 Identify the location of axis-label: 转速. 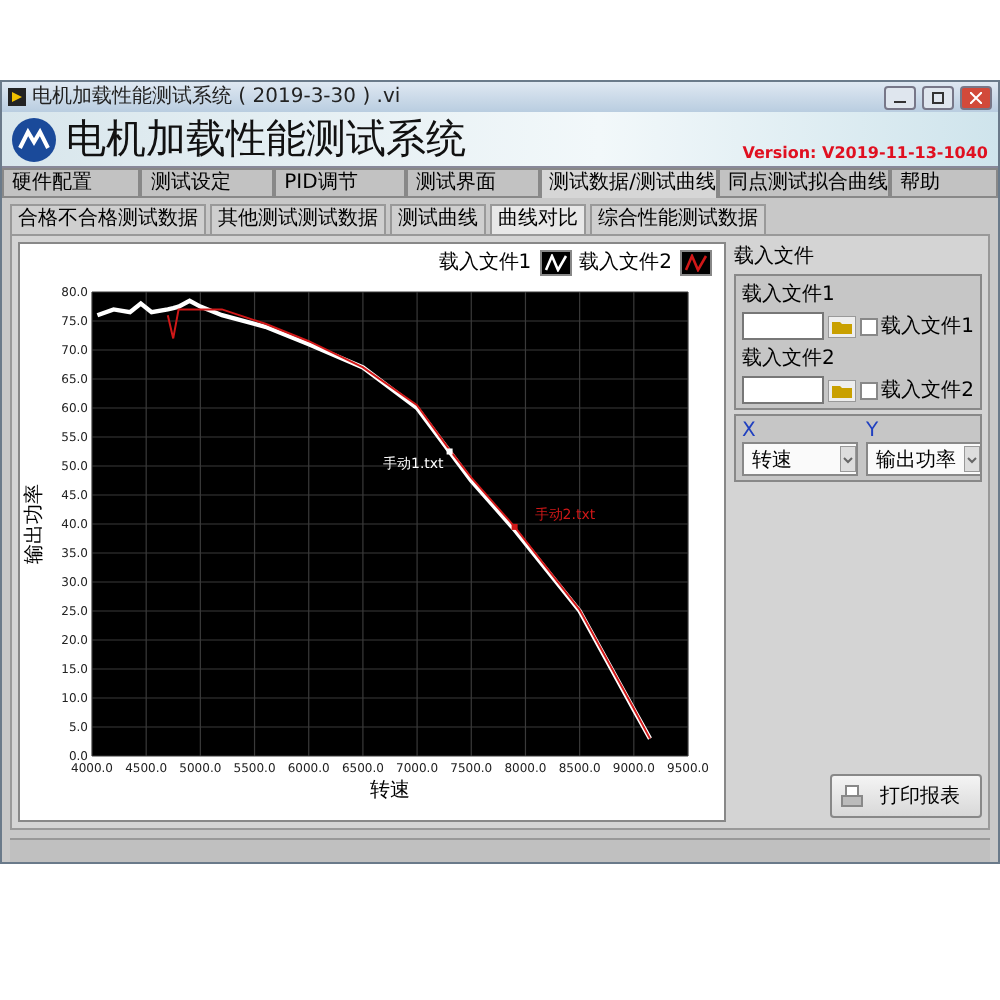
(390, 791).